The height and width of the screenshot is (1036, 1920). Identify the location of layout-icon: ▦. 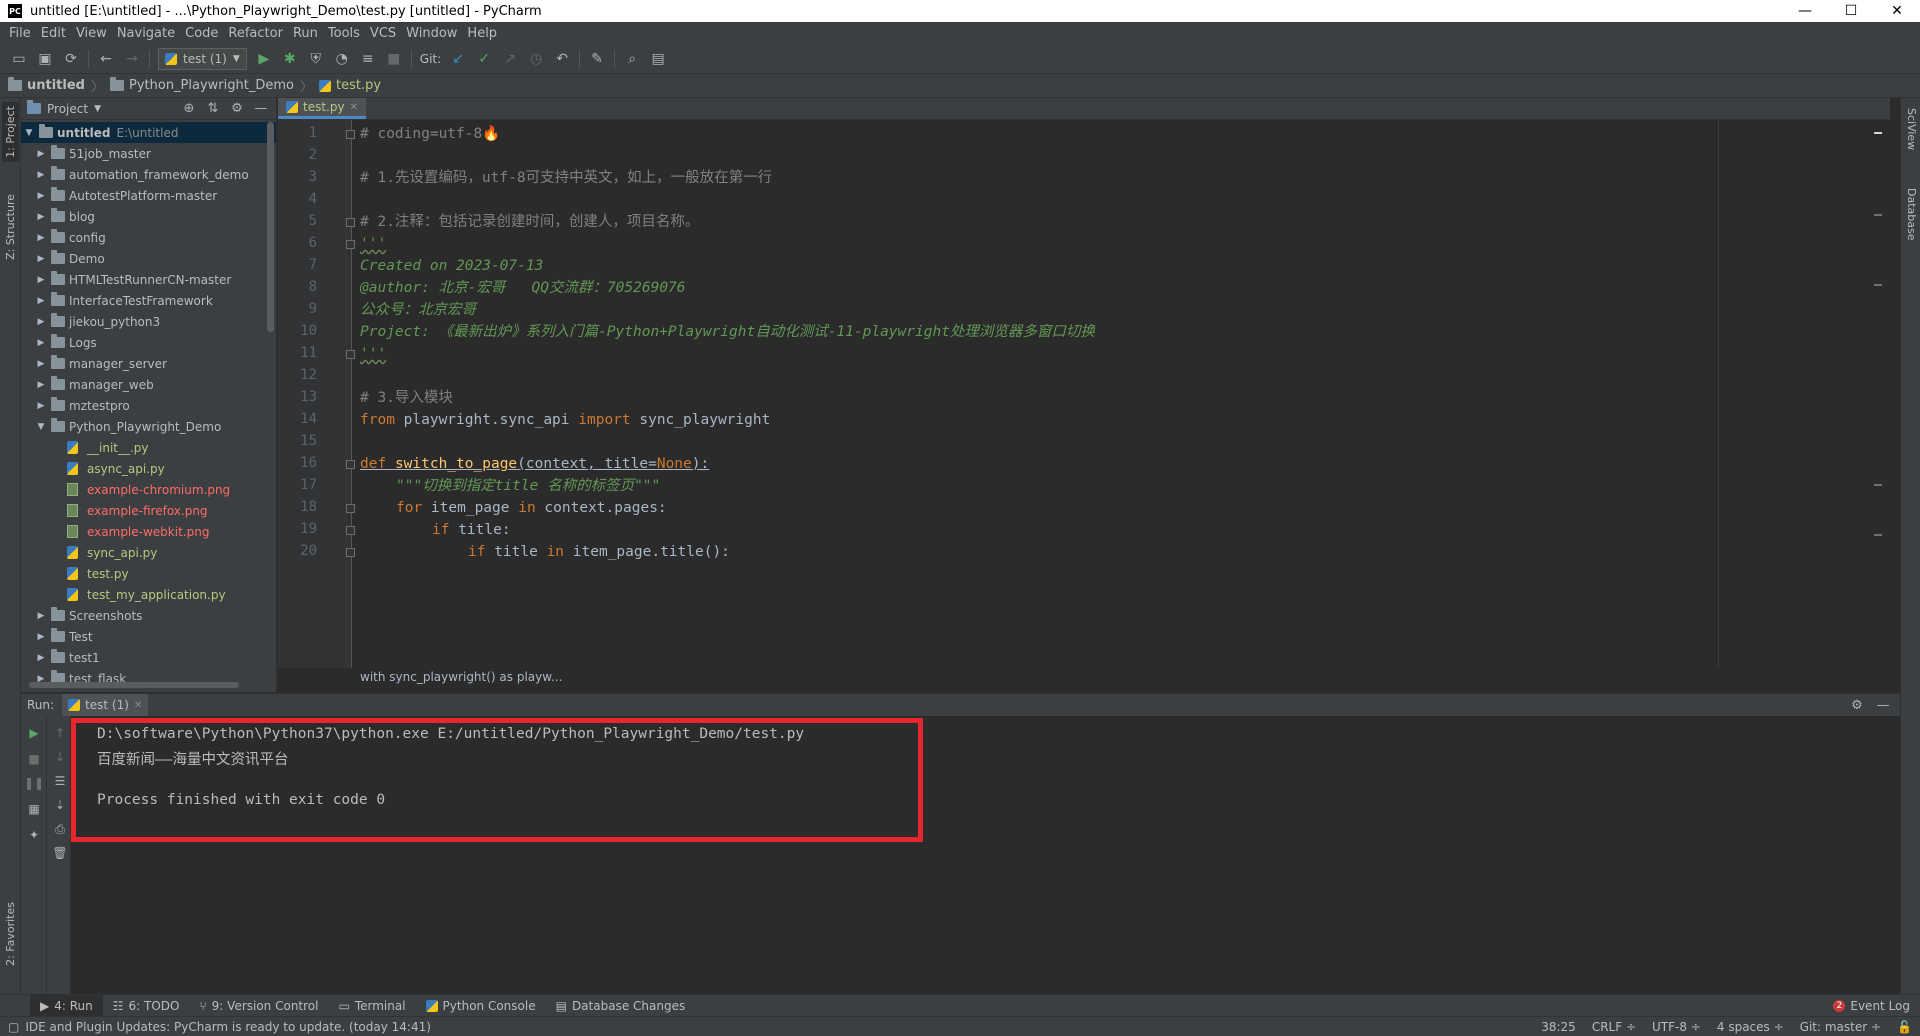
(34, 809).